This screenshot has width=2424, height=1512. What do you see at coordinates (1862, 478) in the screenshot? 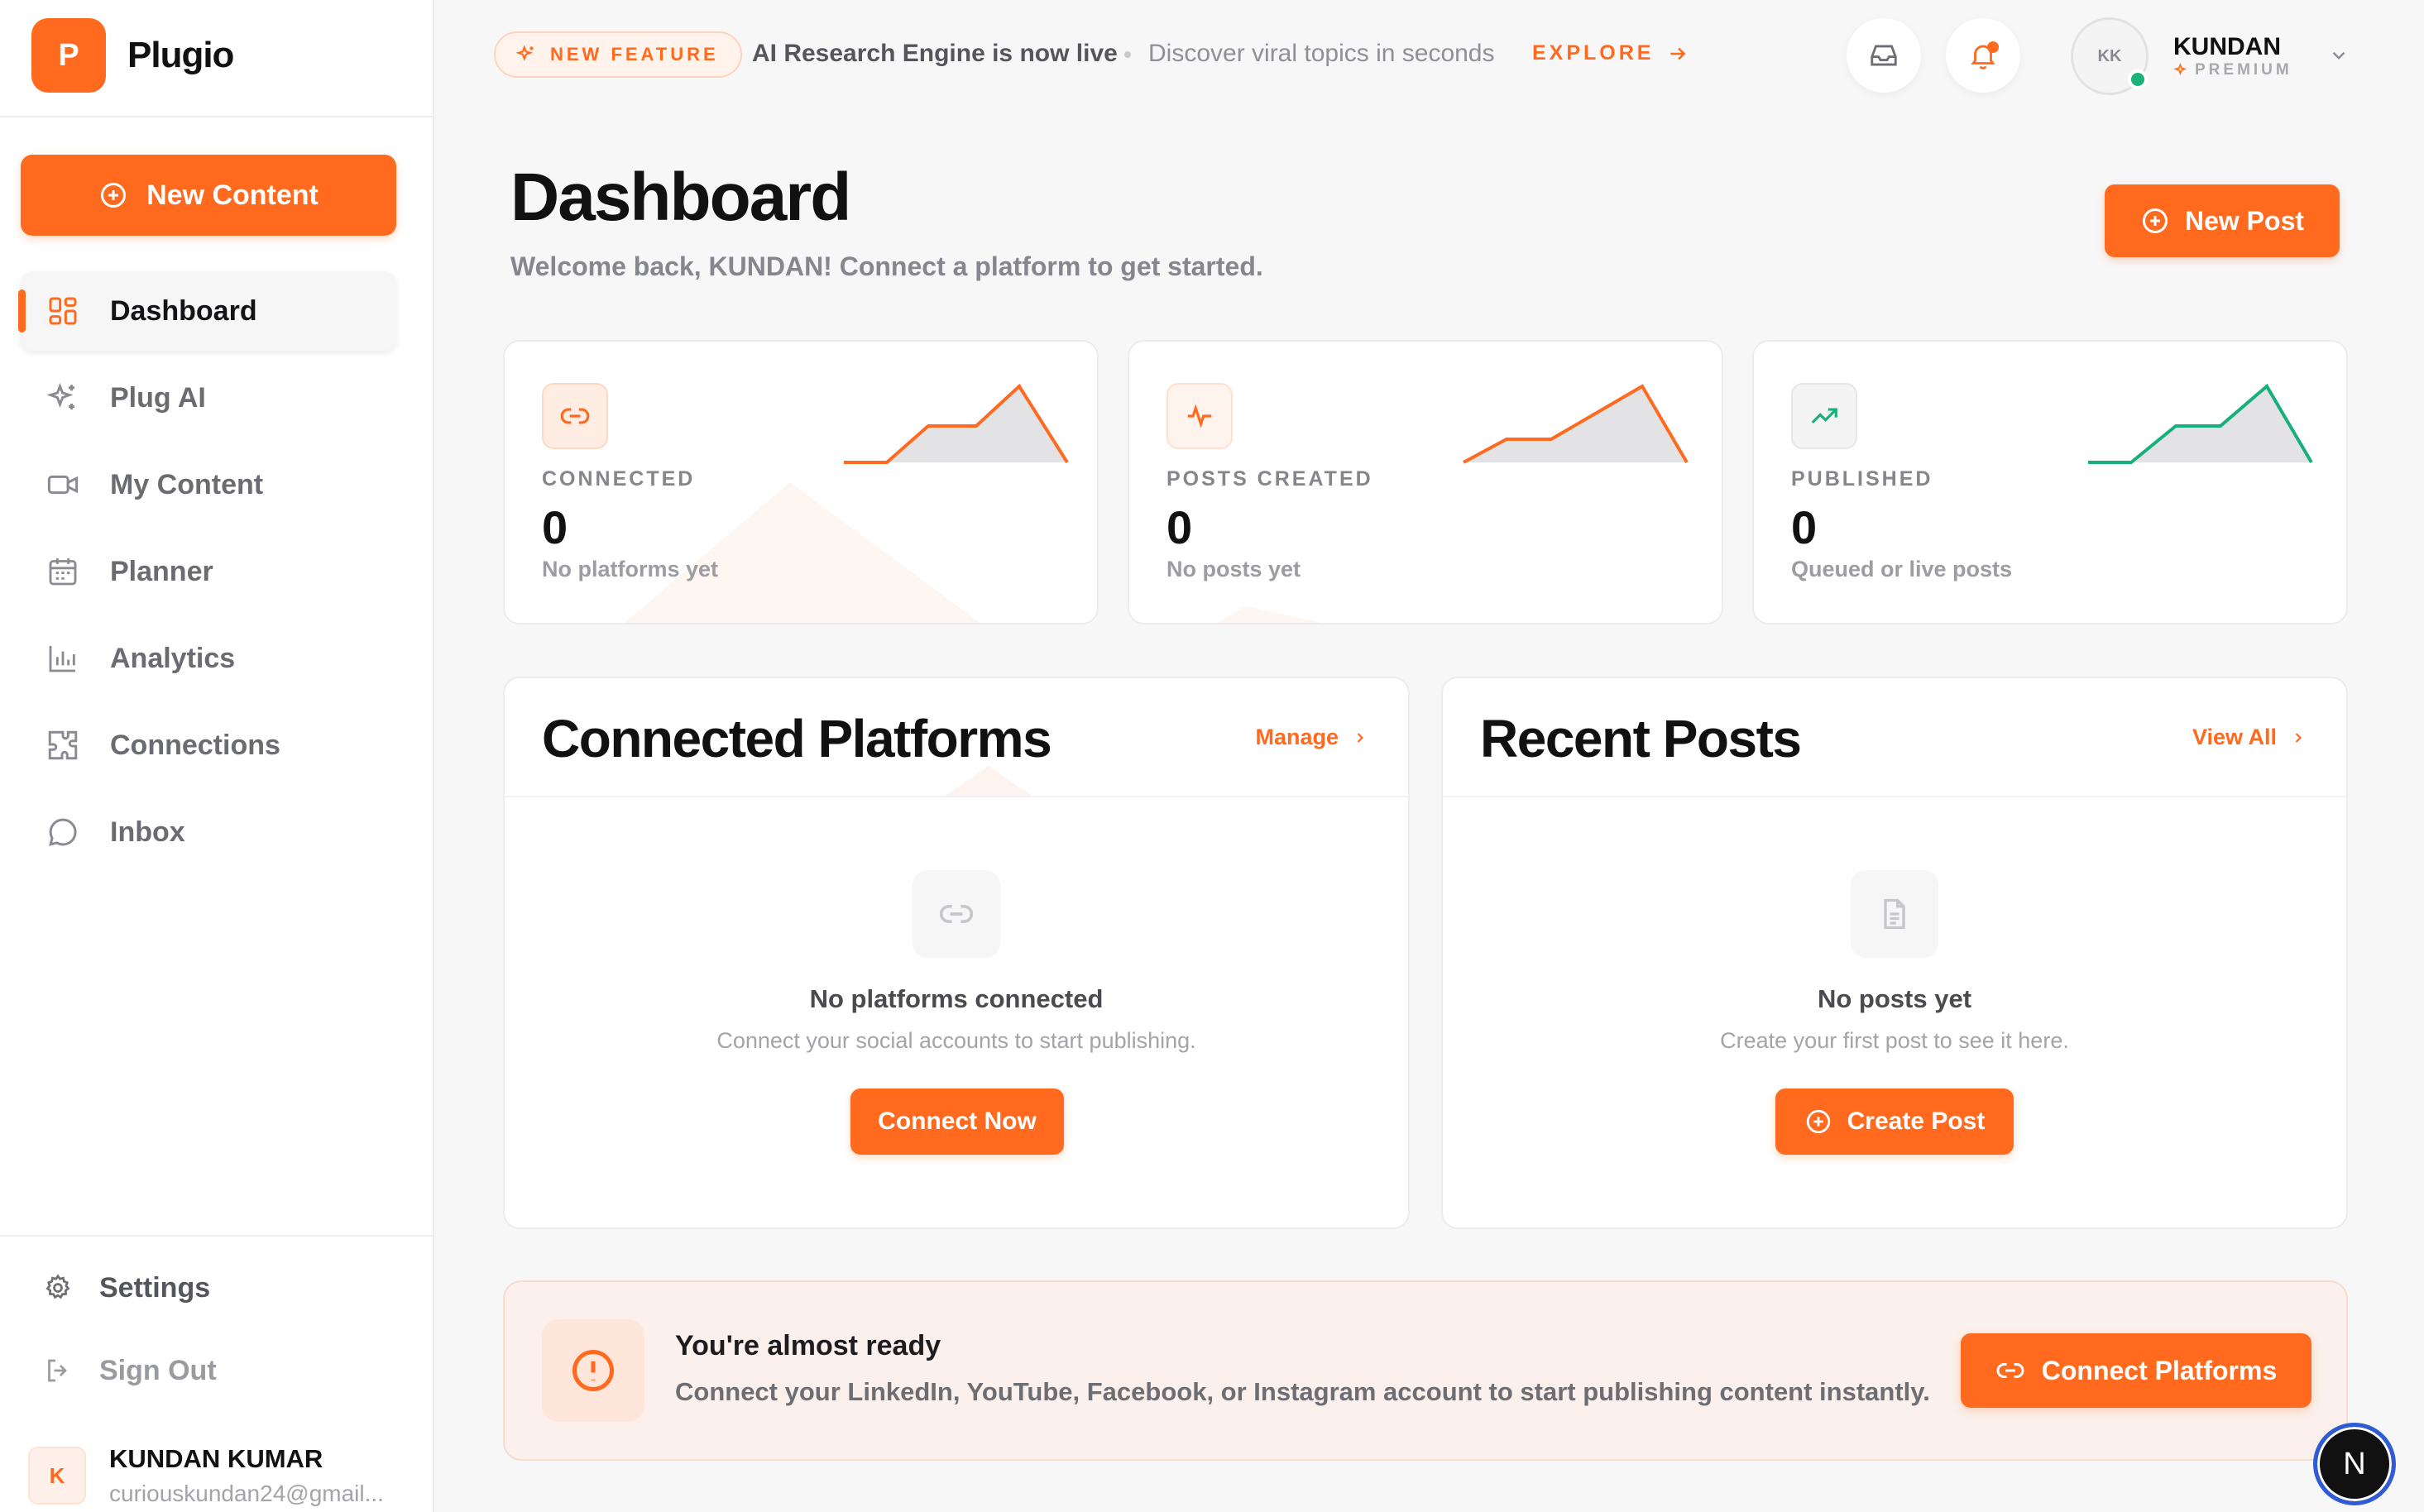
I see `stat-label: PUBLISHED` at bounding box center [1862, 478].